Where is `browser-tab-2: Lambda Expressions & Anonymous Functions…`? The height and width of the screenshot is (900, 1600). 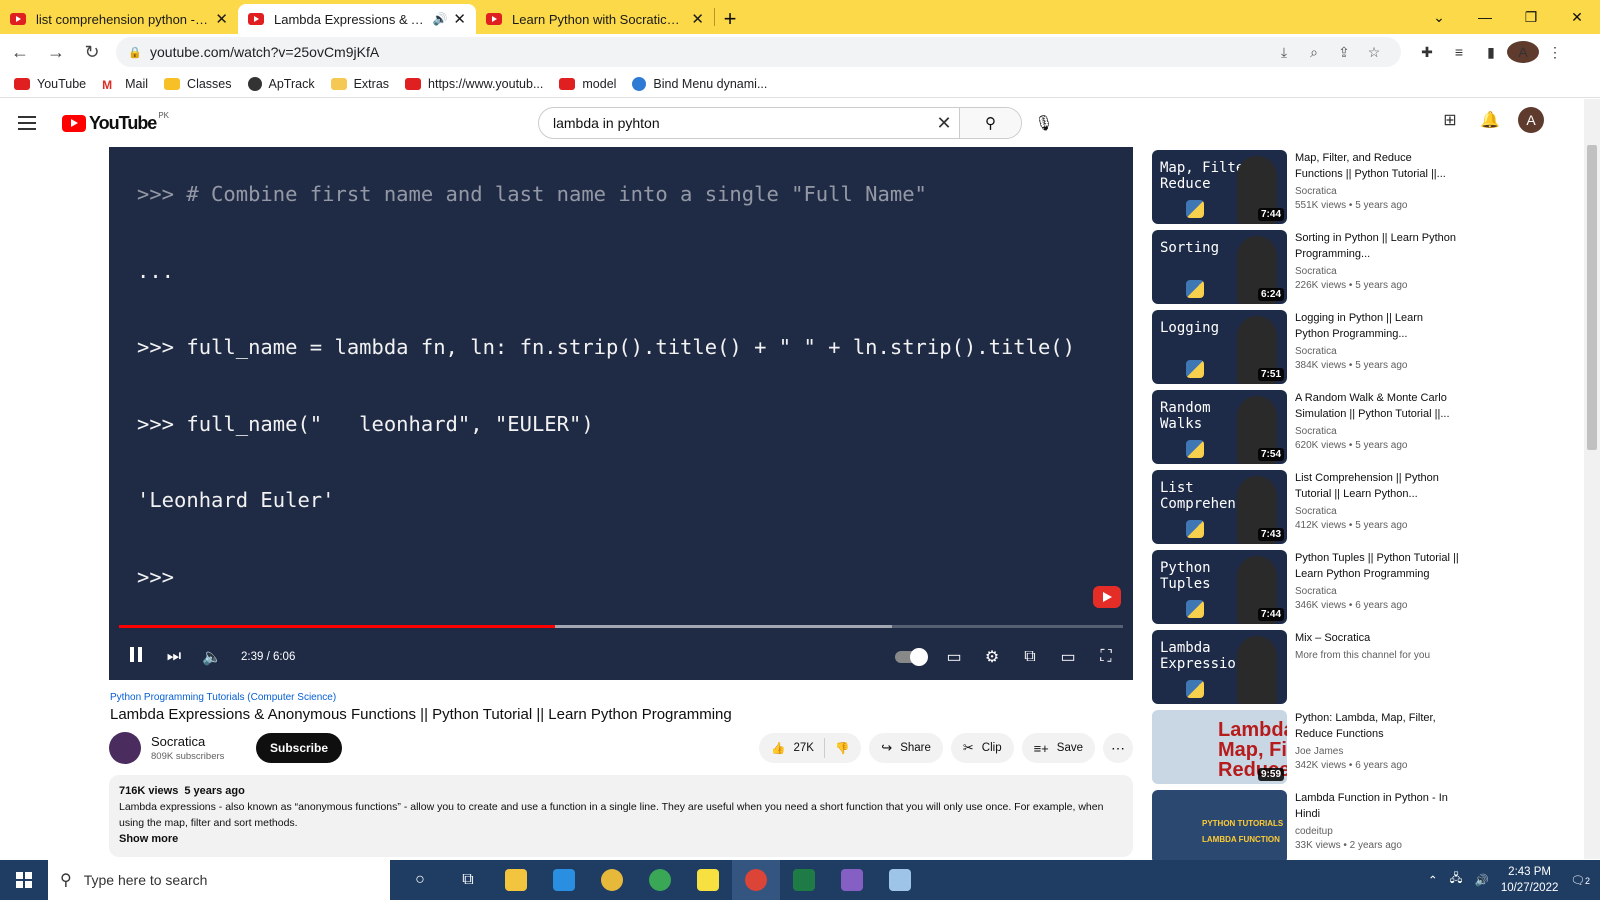
browser-tab-2: Lambda Expressions & Anonymous Functions… is located at coordinates (357, 19).